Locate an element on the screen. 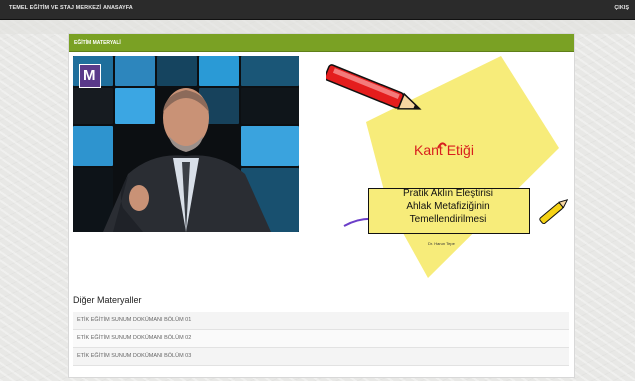 The image size is (635, 381). pencil-icon is located at coordinates (374, 87).